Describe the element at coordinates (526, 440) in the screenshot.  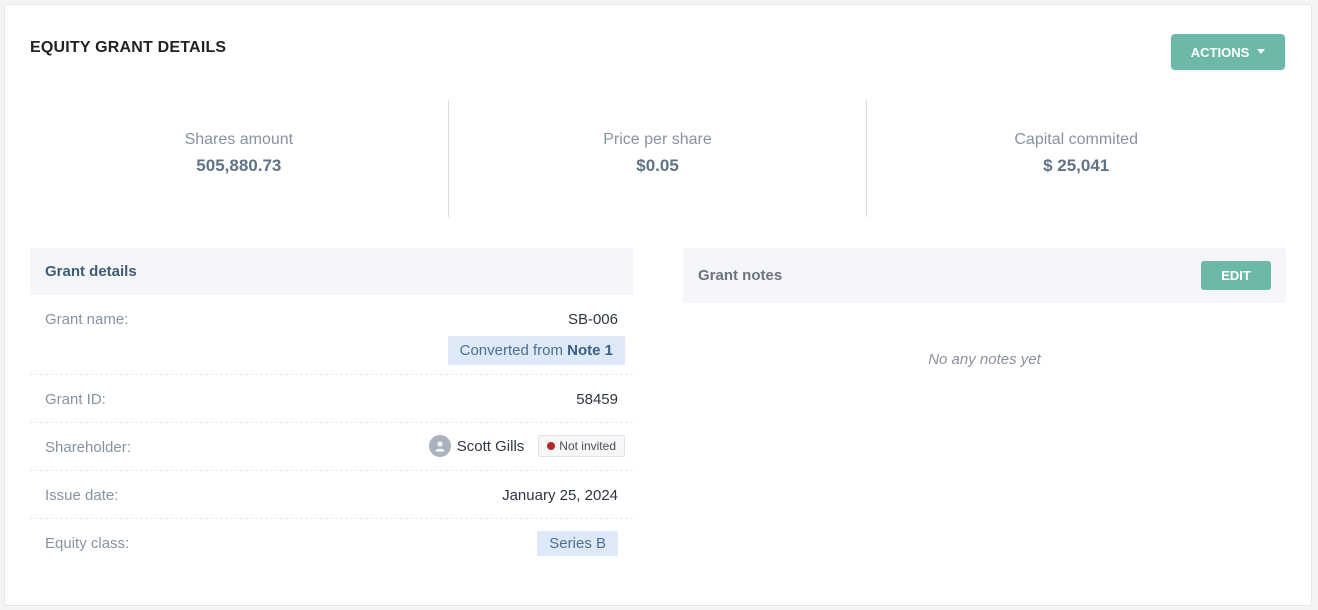
I see `shareholder-info: Scott Gills Not invited` at that location.